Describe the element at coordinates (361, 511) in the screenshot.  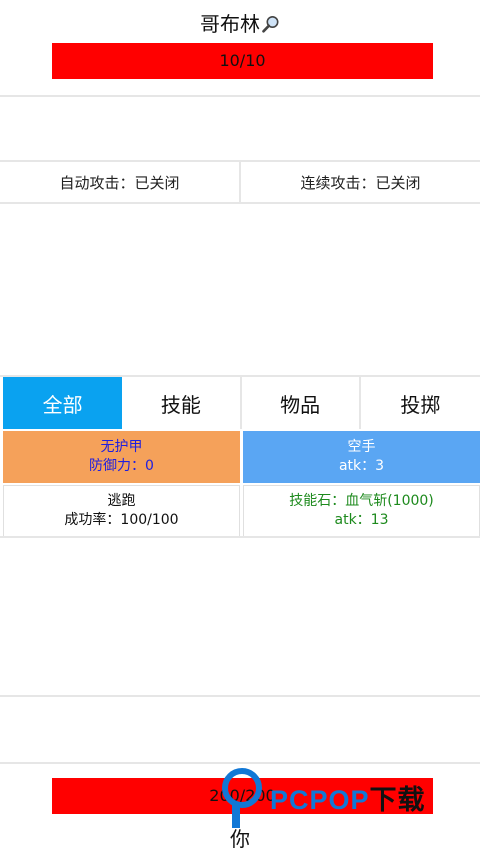
I see `skill-stone-card: 技能石：血气斩(1000) atk：13` at that location.